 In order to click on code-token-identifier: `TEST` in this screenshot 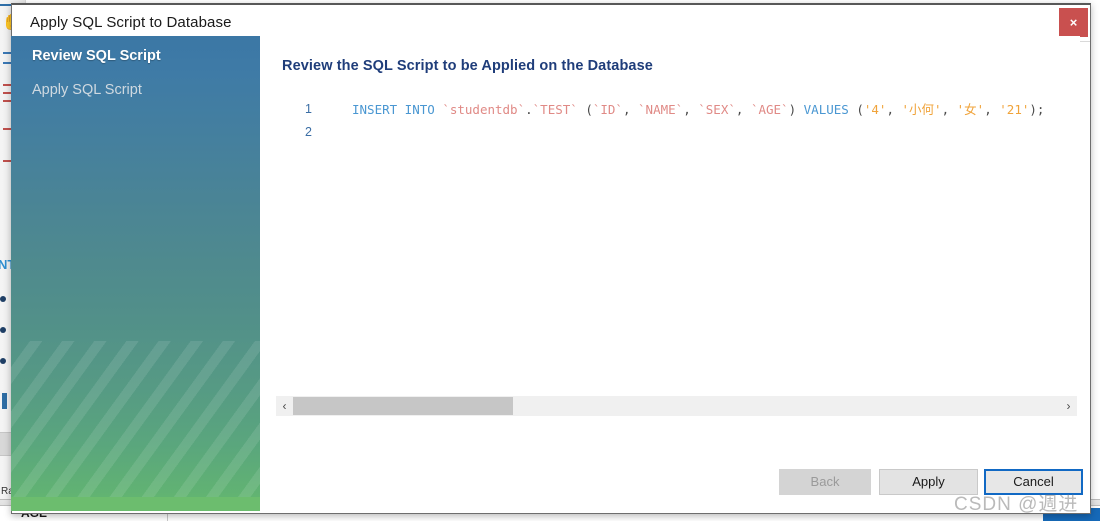, I will do `click(555, 109)`.